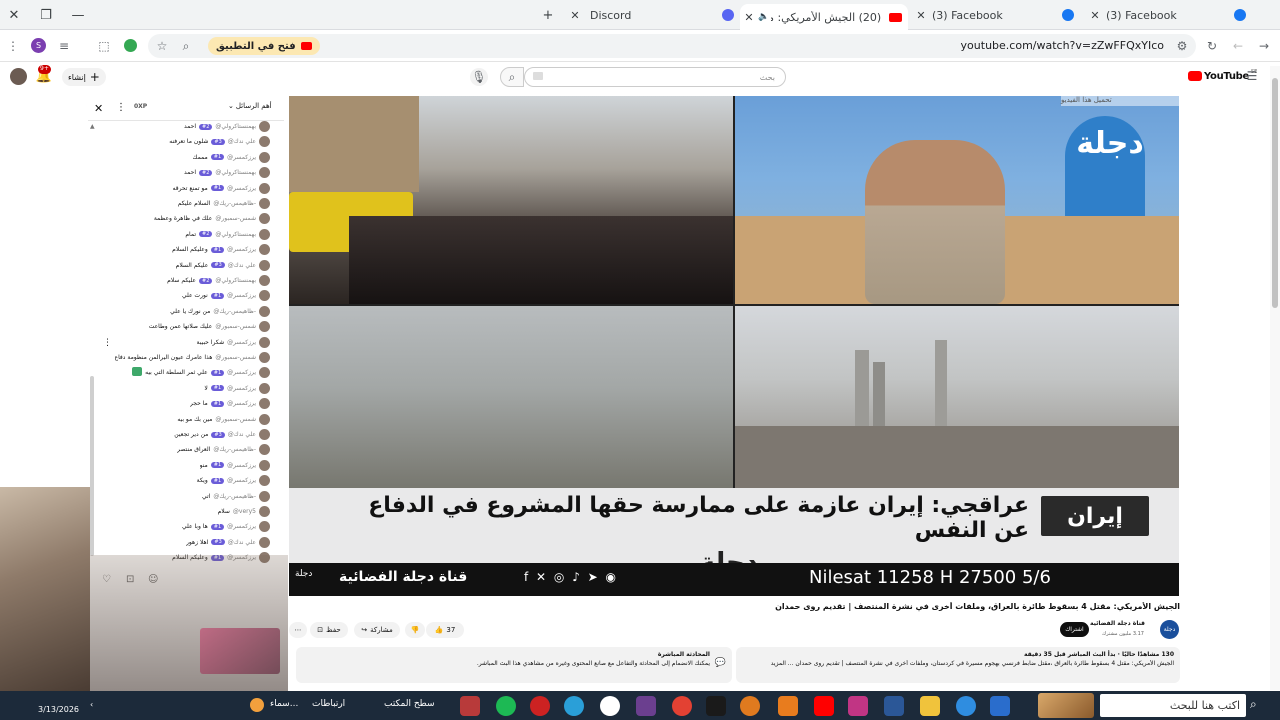 This screenshot has height=720, width=1280. Describe the element at coordinates (966, 706) in the screenshot. I see `edge-icon` at that location.